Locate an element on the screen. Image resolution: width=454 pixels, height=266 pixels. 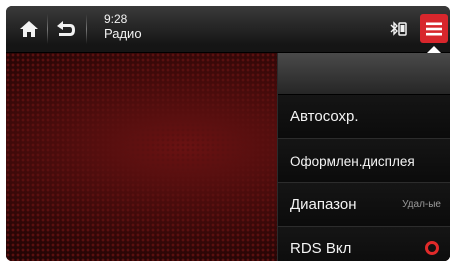
menu-item-label: Диапазон is located at coordinates (323, 204).